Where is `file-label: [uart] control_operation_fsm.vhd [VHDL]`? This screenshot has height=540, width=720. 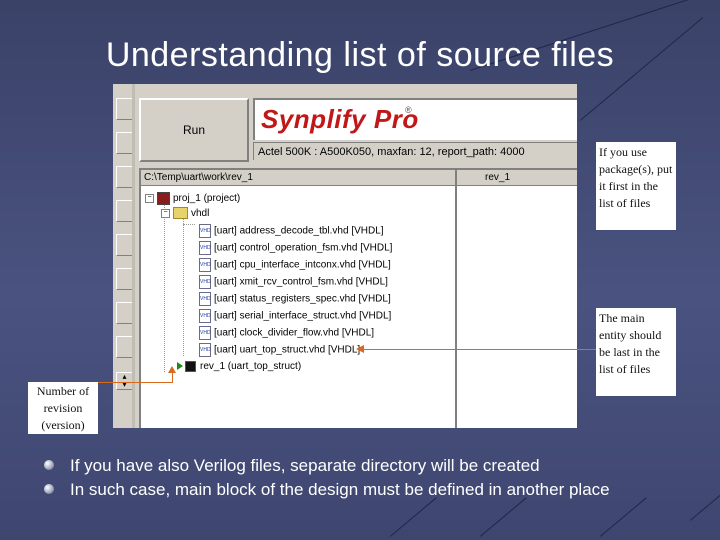
file-label: [uart] control_operation_fsm.vhd [VHDL] is located at coordinates (303, 248).